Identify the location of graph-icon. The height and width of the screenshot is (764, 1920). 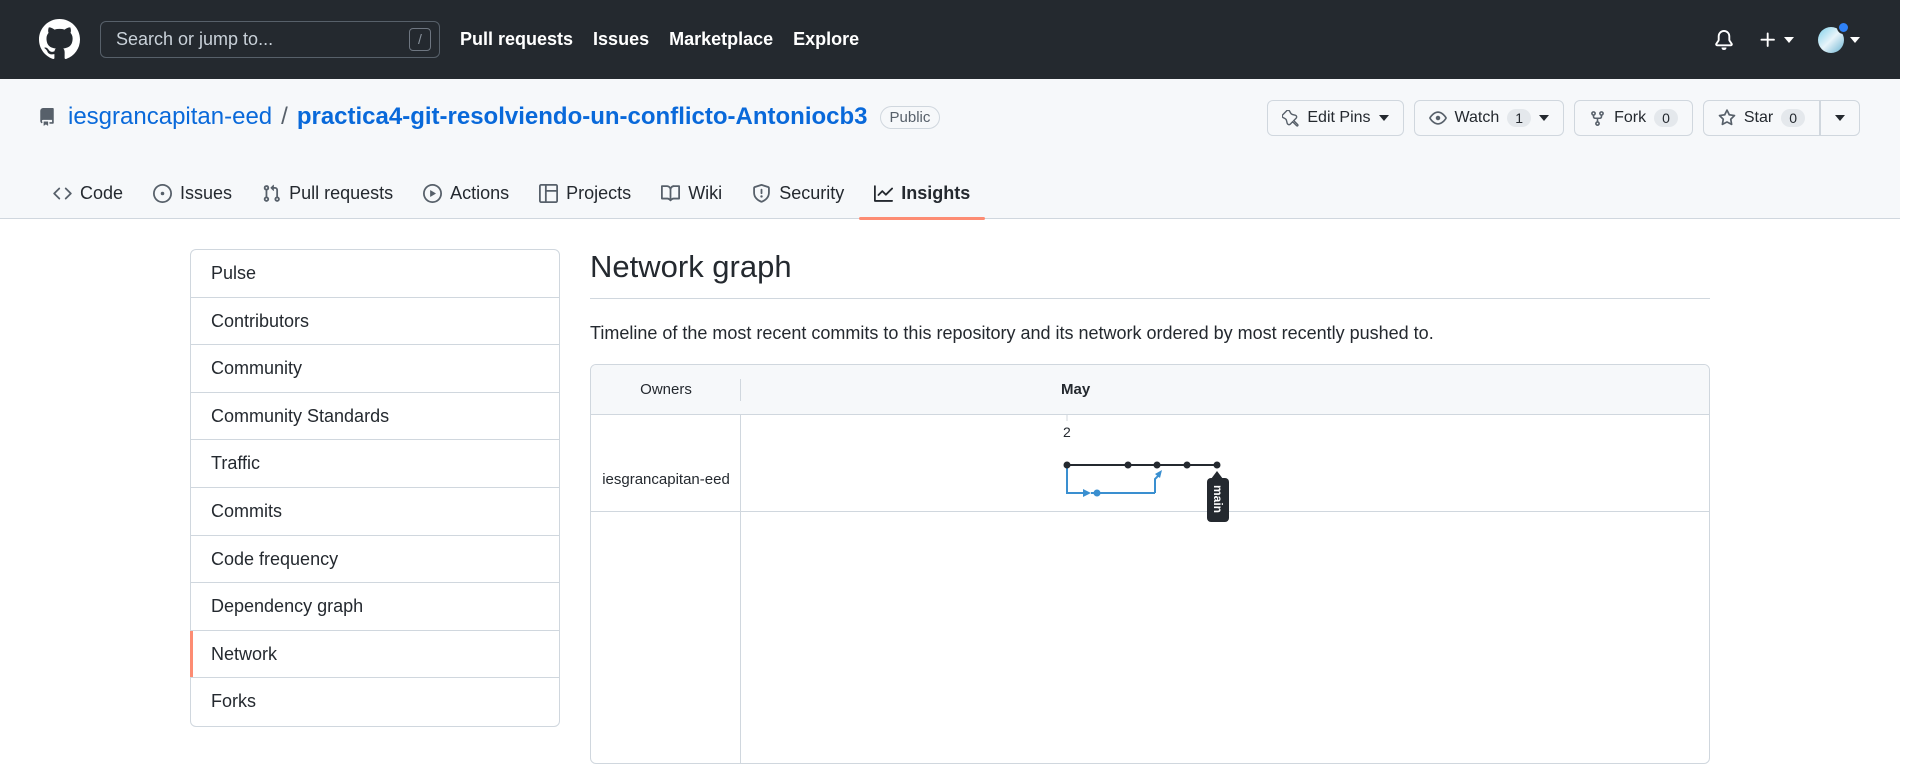
(884, 193).